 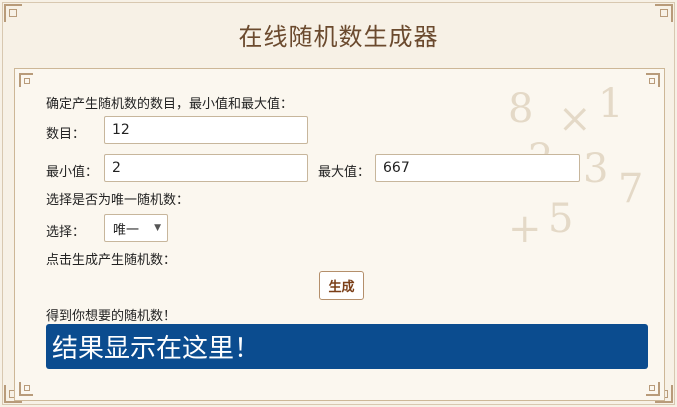 I want to click on page-title: 在线随机数生成器, so click(x=338, y=36).